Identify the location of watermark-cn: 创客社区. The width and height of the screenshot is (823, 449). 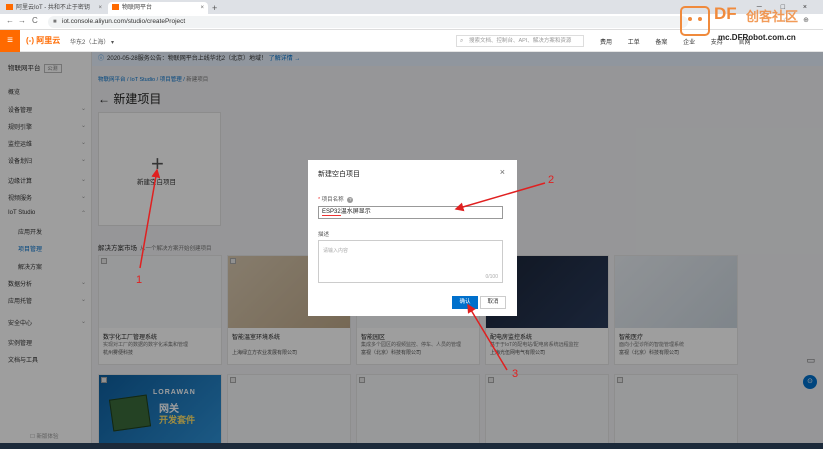
(772, 16).